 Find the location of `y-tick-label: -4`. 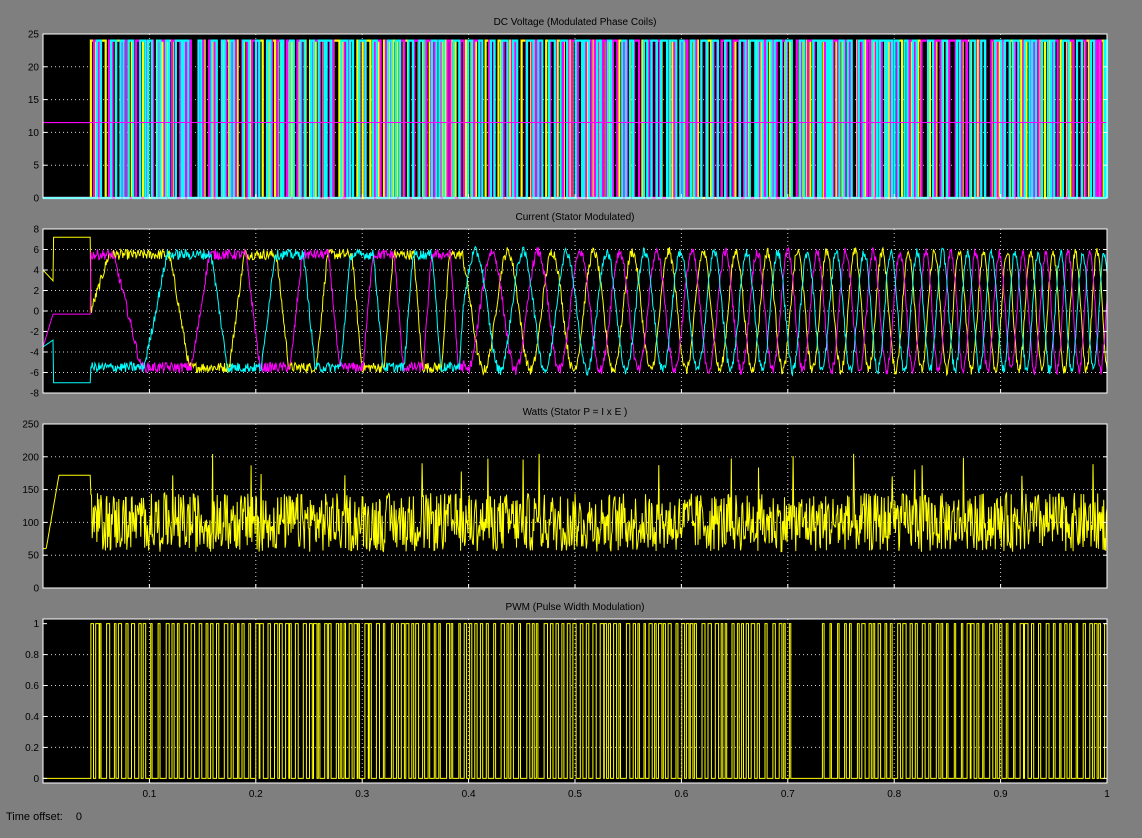

y-tick-label: -4 is located at coordinates (34, 353).